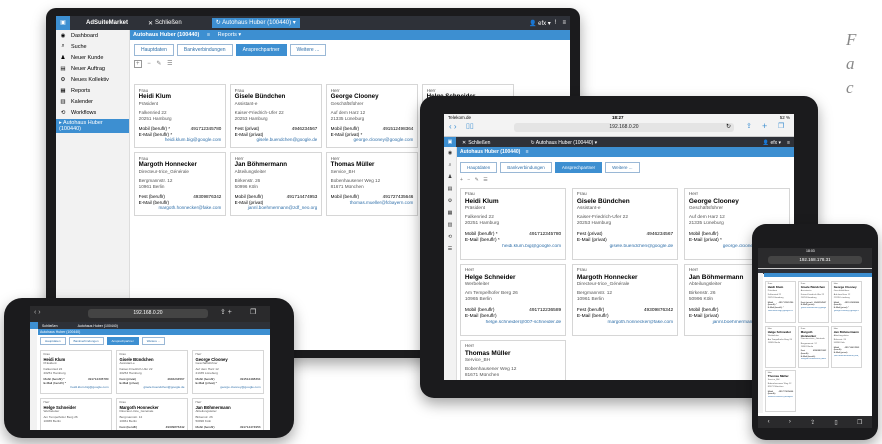 This screenshot has width=882, height=444. I want to click on sidebar-item-active: ▸ Autohaus Huber (100440), so click(92, 126).